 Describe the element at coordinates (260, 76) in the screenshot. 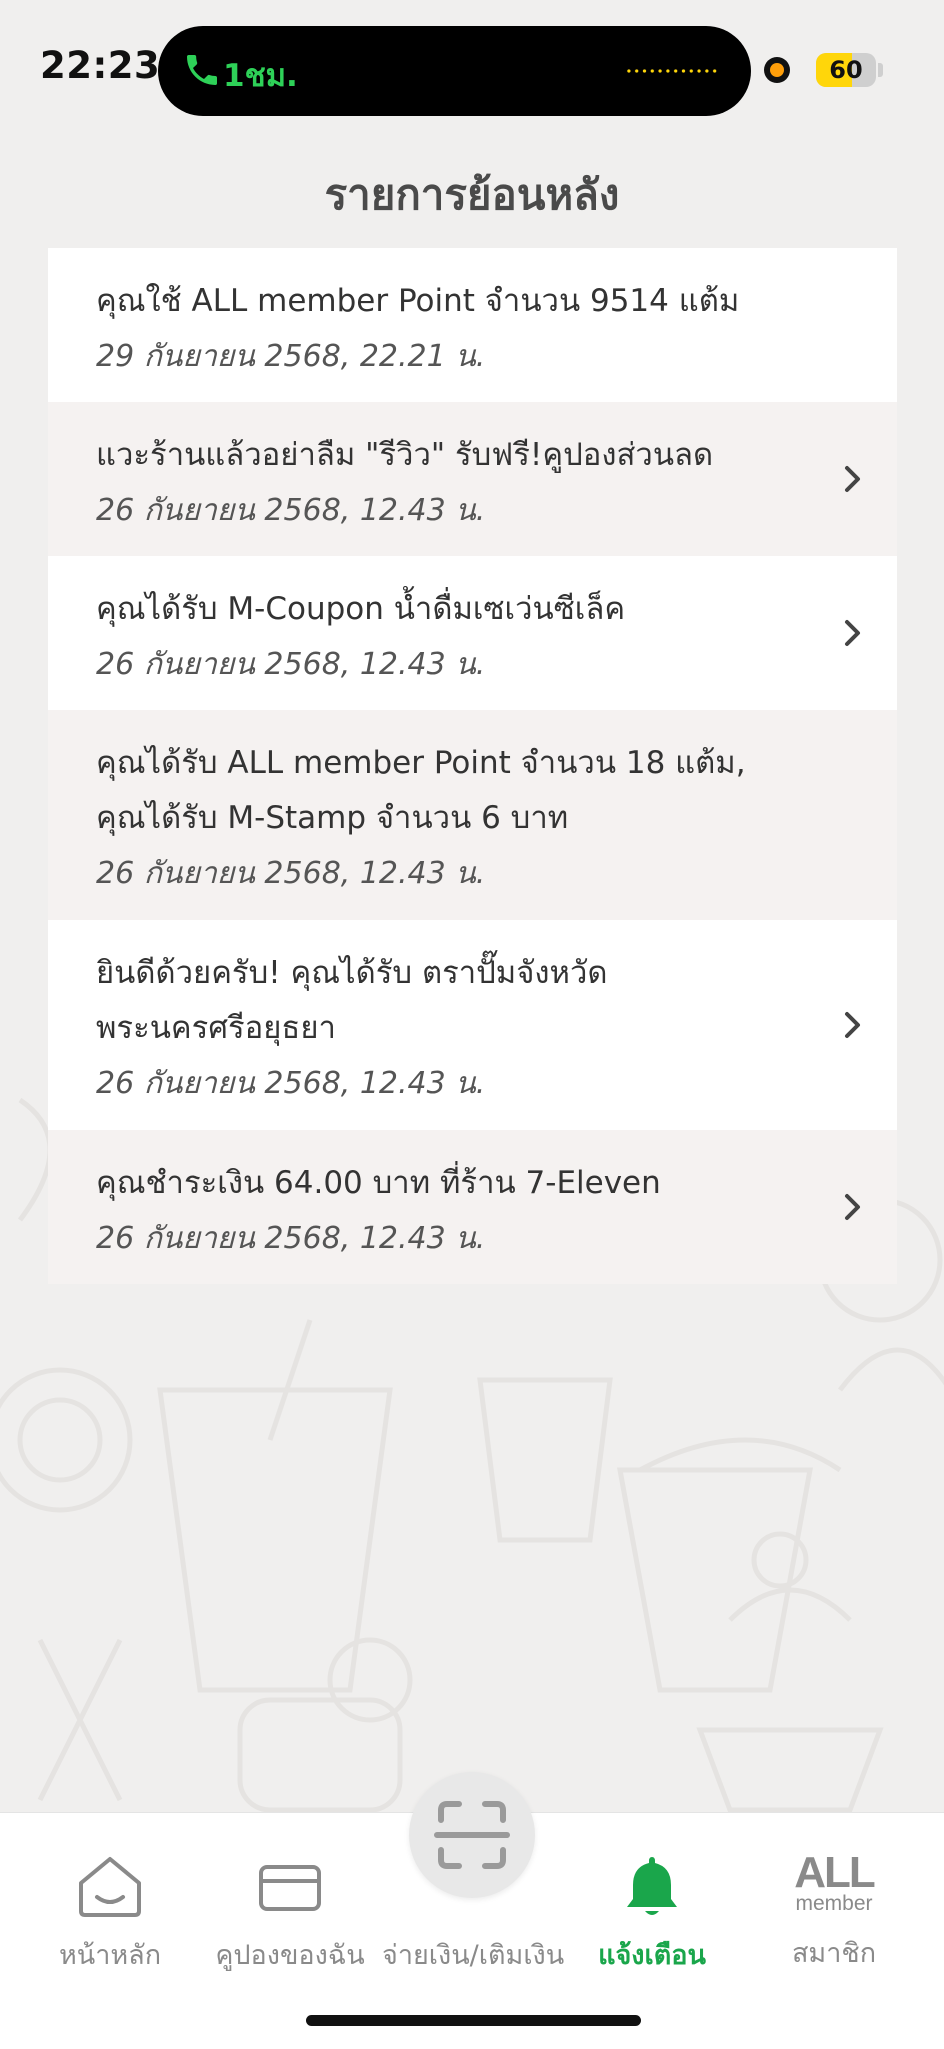

I see `call-duration: 1ชม.` at that location.